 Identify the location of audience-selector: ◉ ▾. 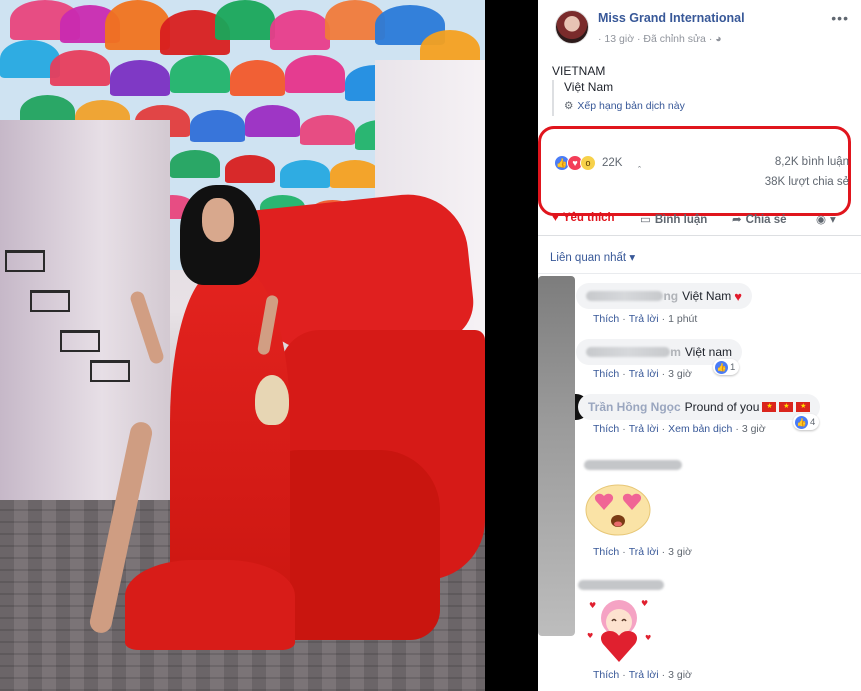
(826, 219).